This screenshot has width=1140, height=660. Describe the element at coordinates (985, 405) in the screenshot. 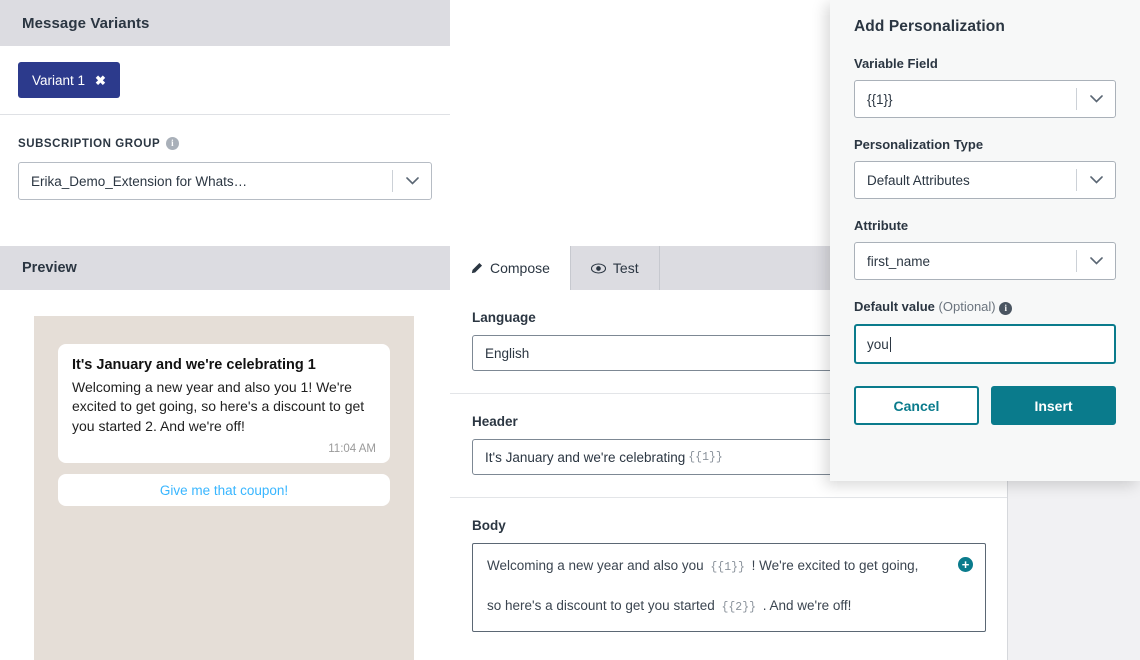

I see `modal-actions: Cancel Insert` at that location.